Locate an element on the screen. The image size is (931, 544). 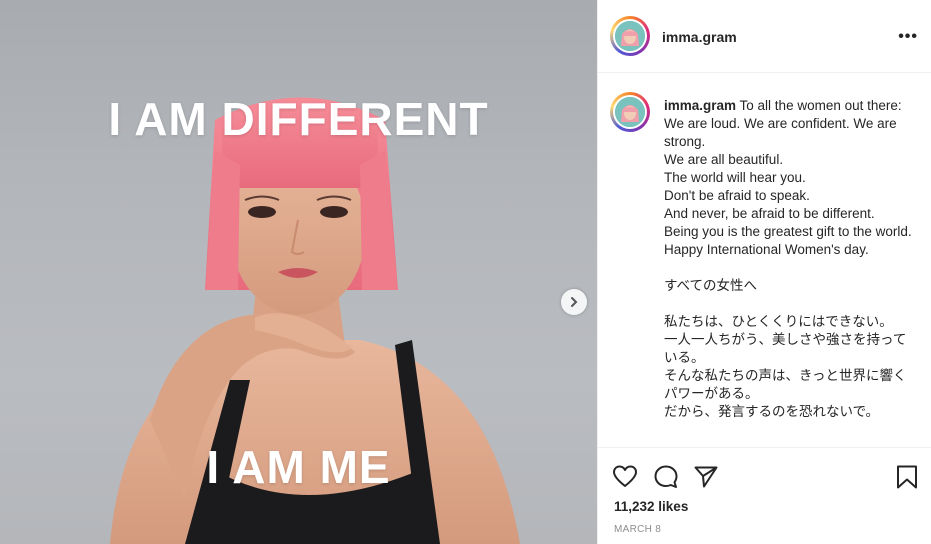
more-options-button: ••• is located at coordinates (908, 37).